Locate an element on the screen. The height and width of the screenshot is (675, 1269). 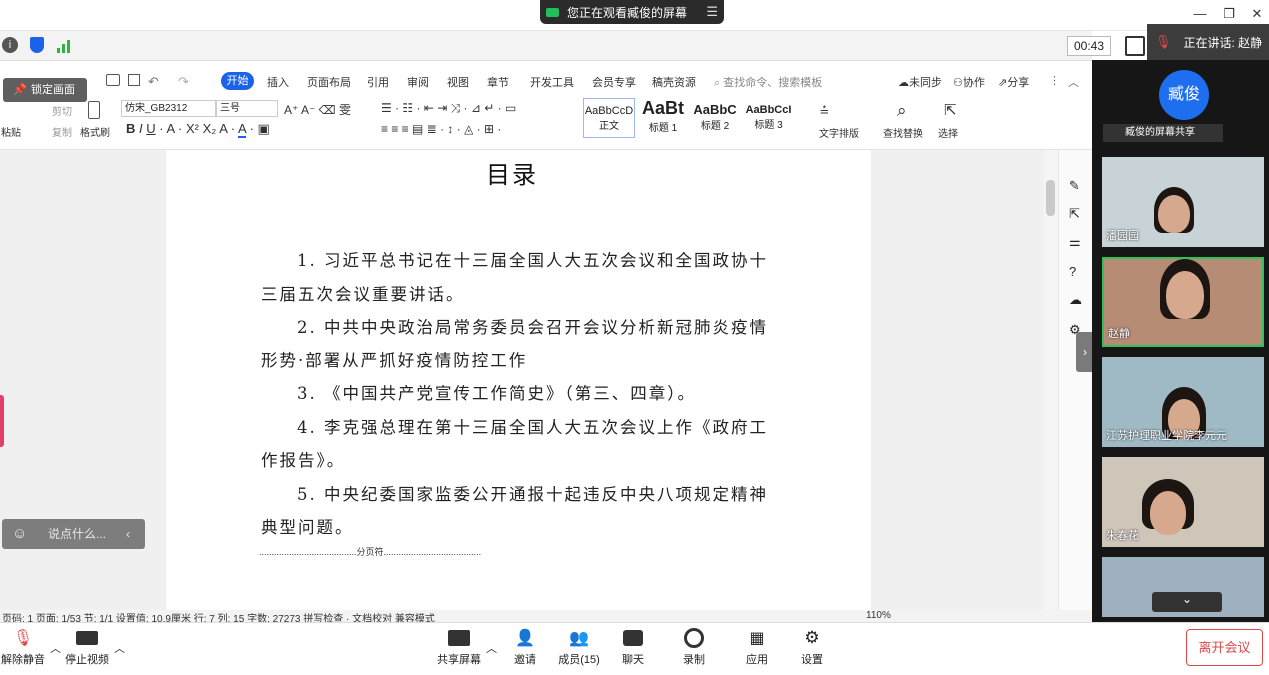
help-icon: ? is located at coordinates (1072, 271).